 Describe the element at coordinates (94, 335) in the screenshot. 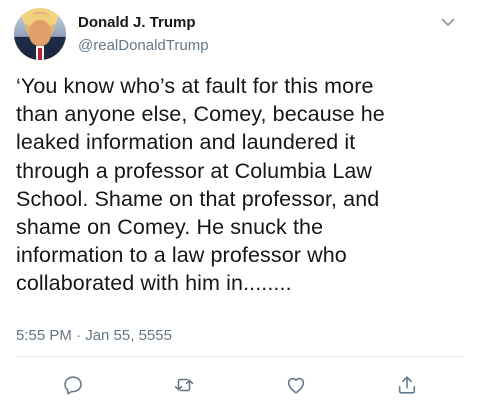

I see `tweet-timestamp: 5:55 PM · Jan 55, 5555` at that location.